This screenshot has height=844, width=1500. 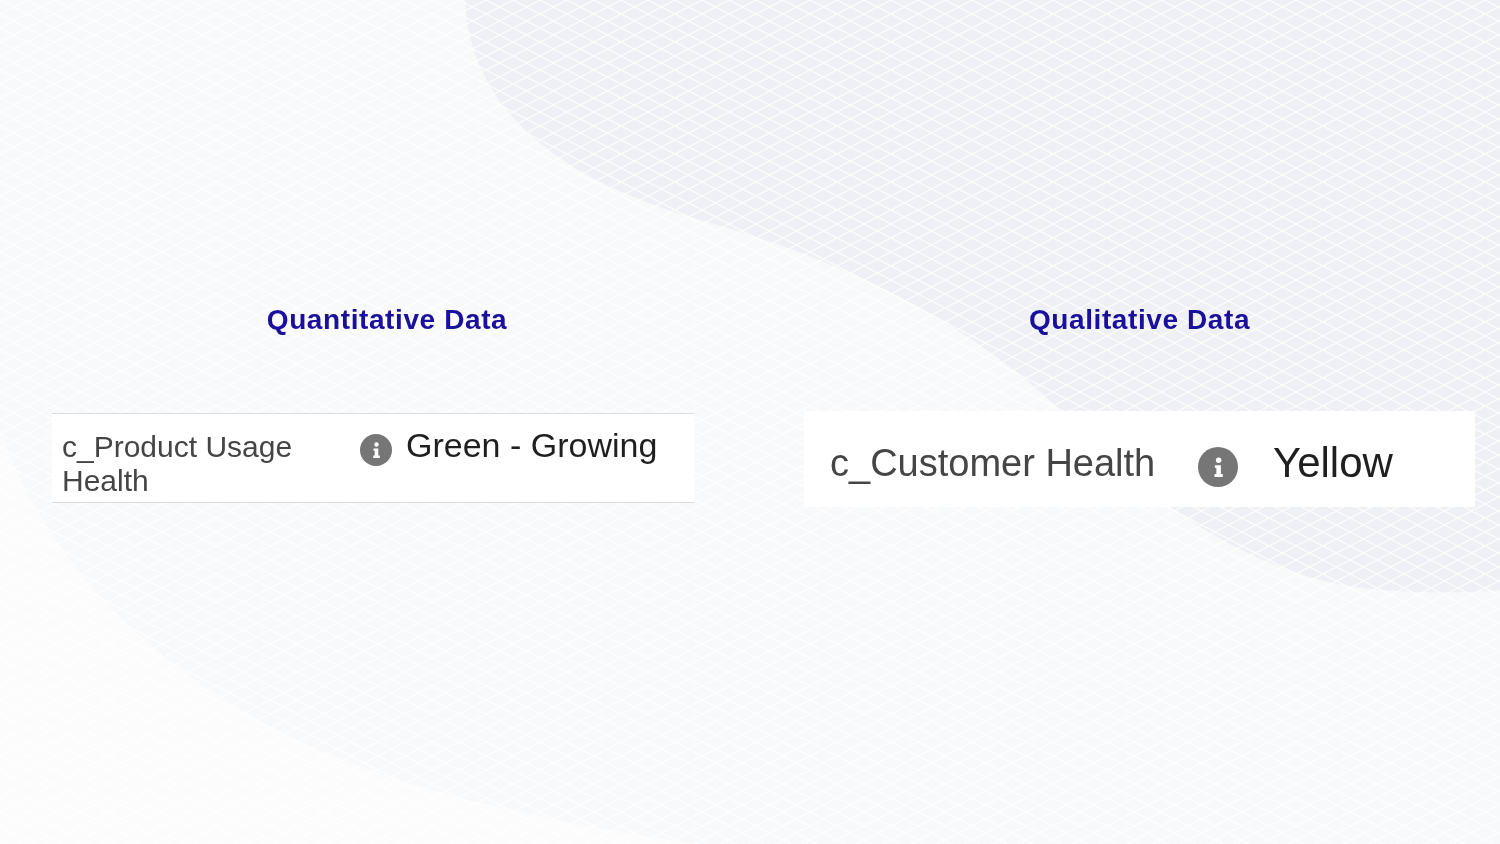 I want to click on field-value: Green - Growing, so click(x=532, y=445).